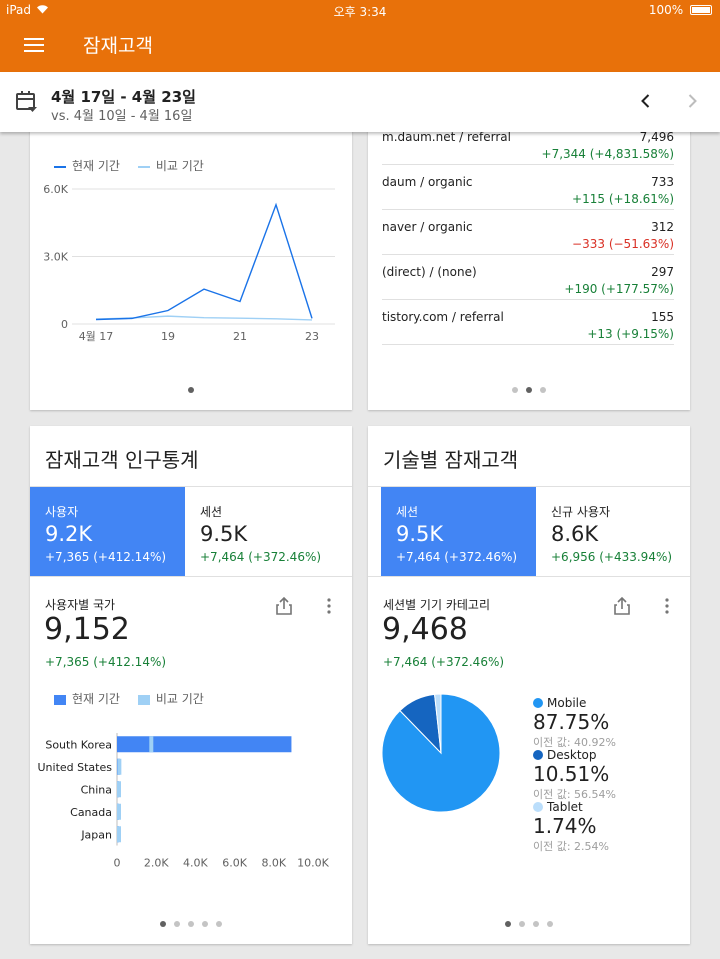  Describe the element at coordinates (78, 744) in the screenshot. I see `category-label: South Korea` at that location.